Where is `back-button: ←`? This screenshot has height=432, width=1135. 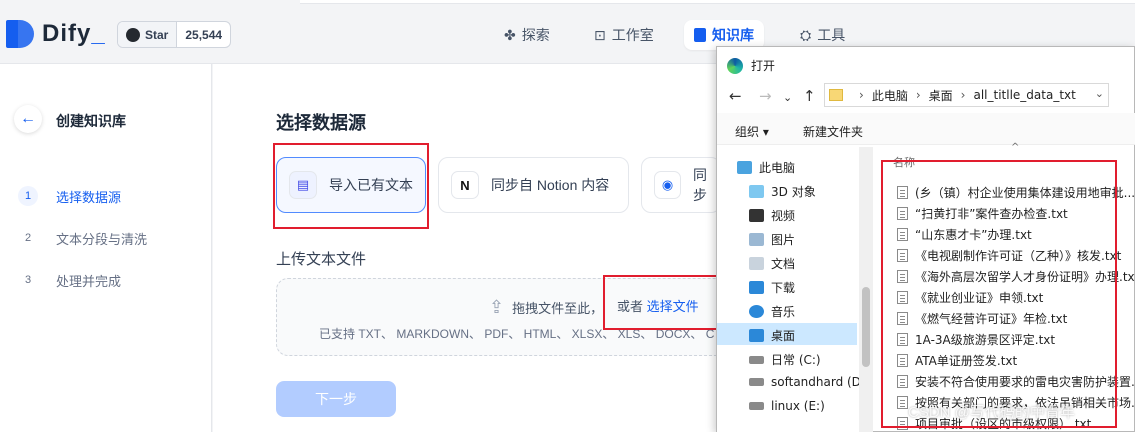 back-button: ← is located at coordinates (28, 119).